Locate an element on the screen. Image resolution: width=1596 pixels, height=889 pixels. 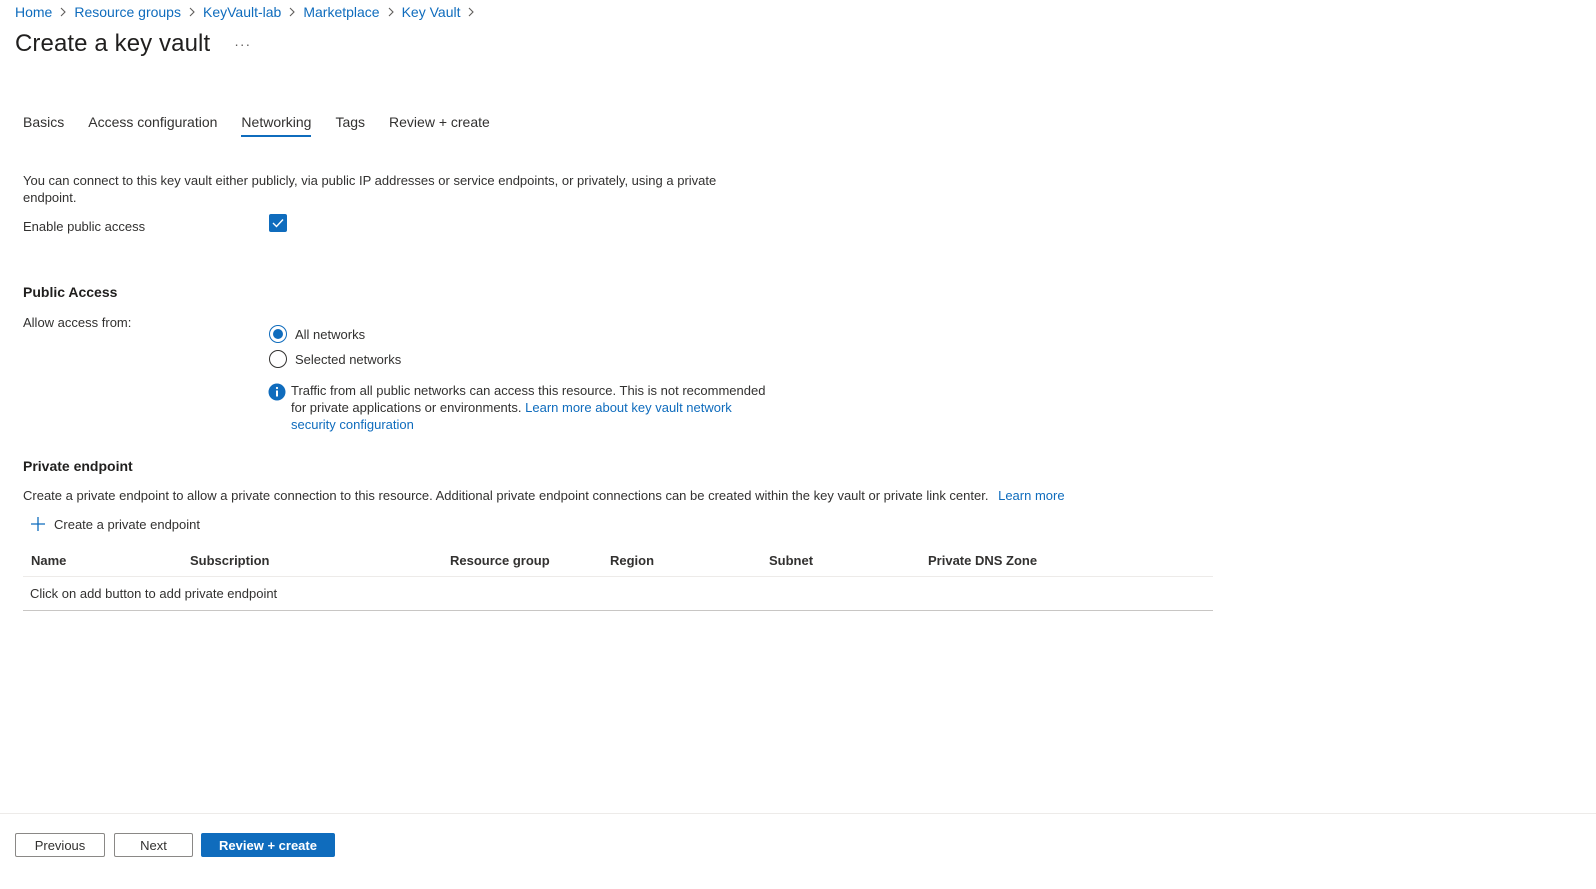
tab-review-create: Review + create is located at coordinates (439, 125).